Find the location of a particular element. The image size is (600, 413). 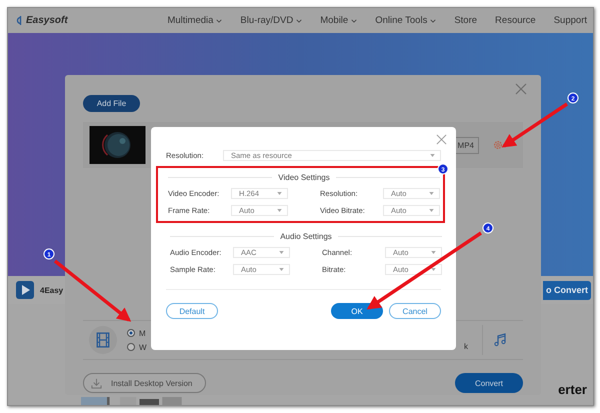

logo-text: Easysoft is located at coordinates (47, 20).